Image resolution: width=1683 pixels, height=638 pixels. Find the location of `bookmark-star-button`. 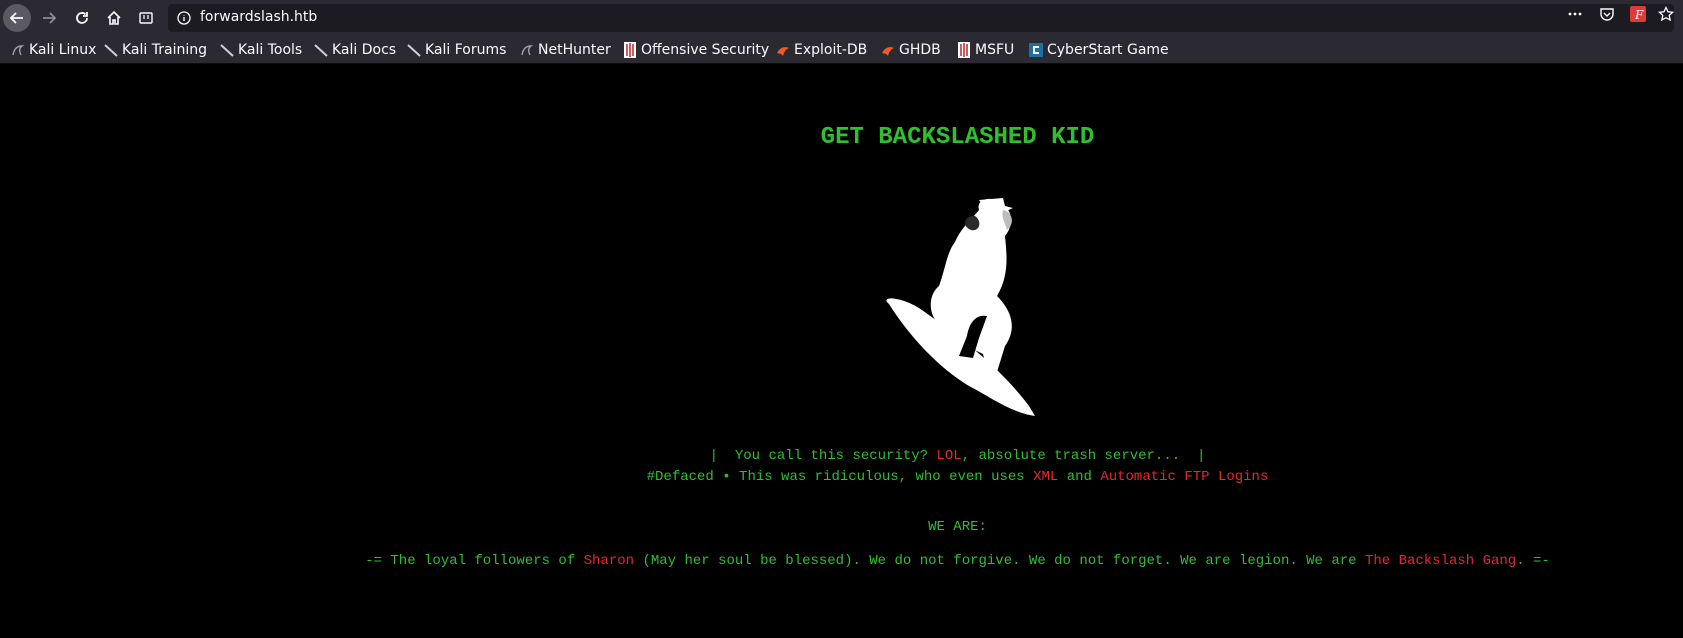

bookmark-star-button is located at coordinates (1666, 14).